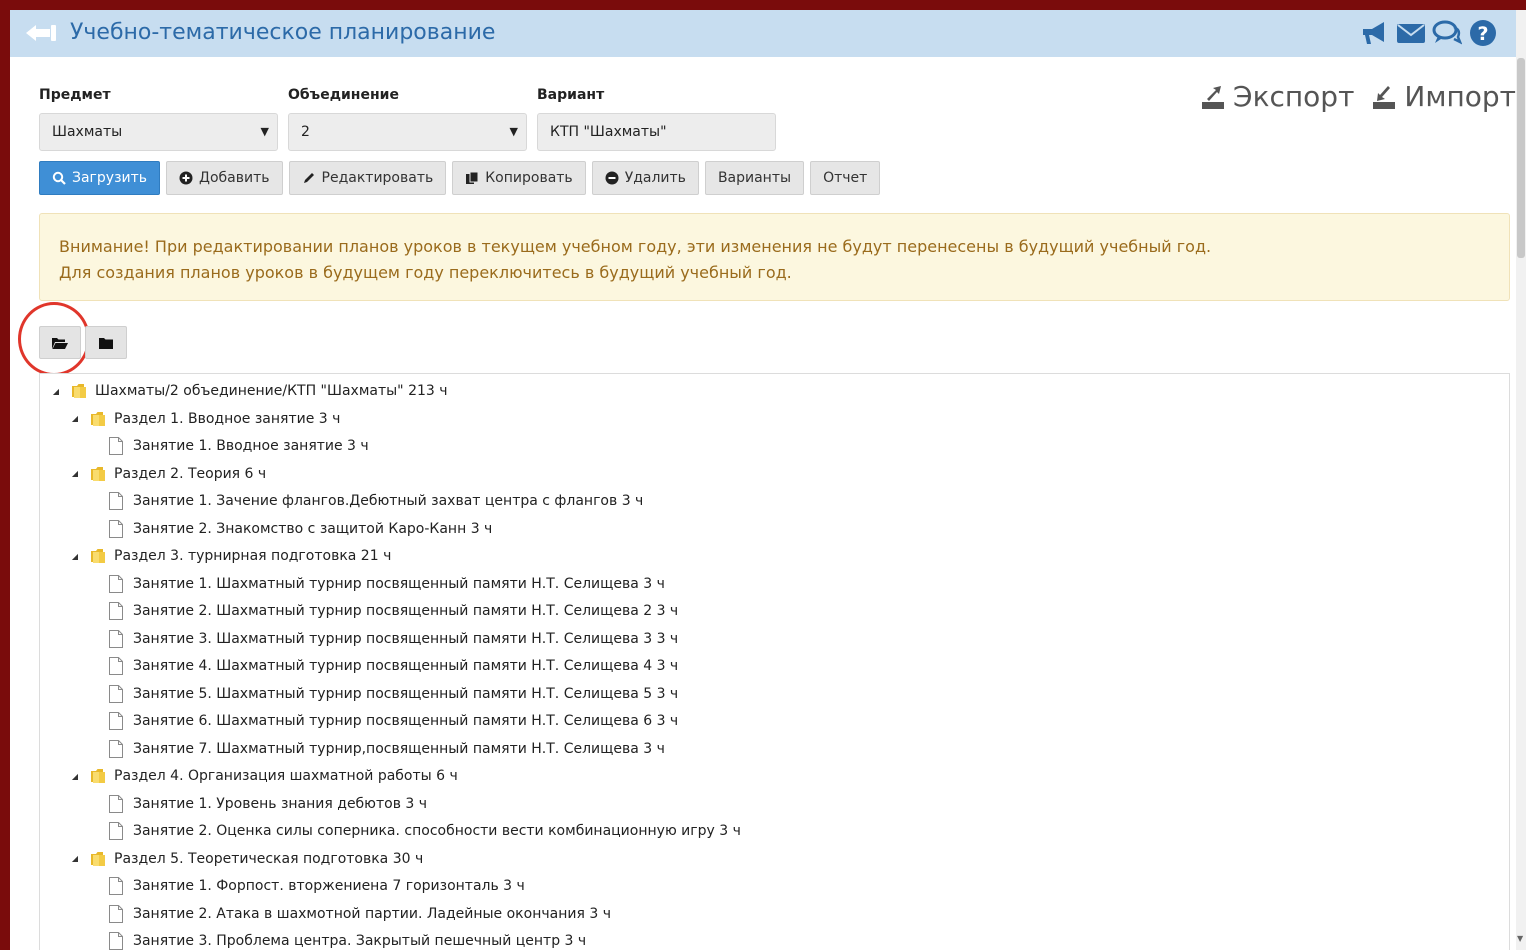 The height and width of the screenshot is (950, 1526). Describe the element at coordinates (227, 418) in the screenshot. I see `tree-node-label: Раздел 1. Вводное занятие 3 ч` at that location.